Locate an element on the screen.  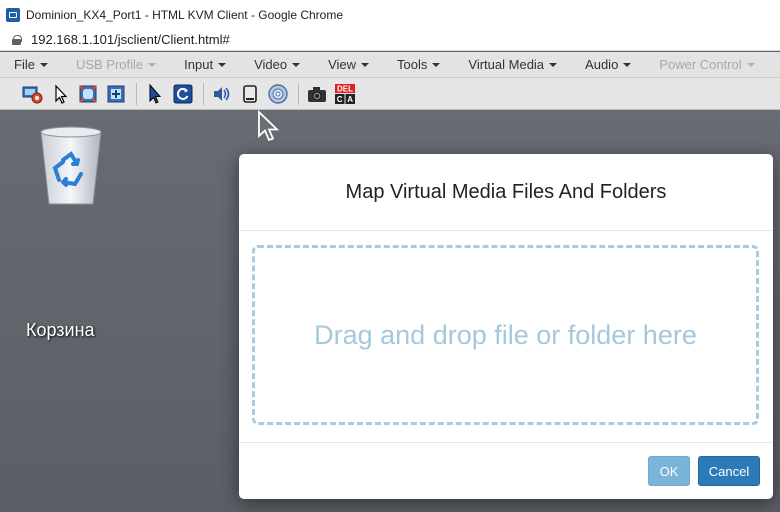
menu-file: File is located at coordinates (31, 64).